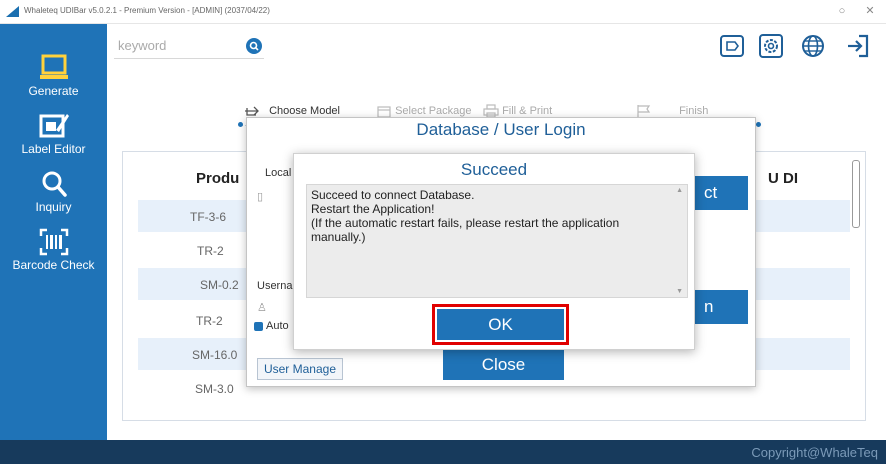  I want to click on sidebar-item-label-editor: Label Editor, so click(53, 133).